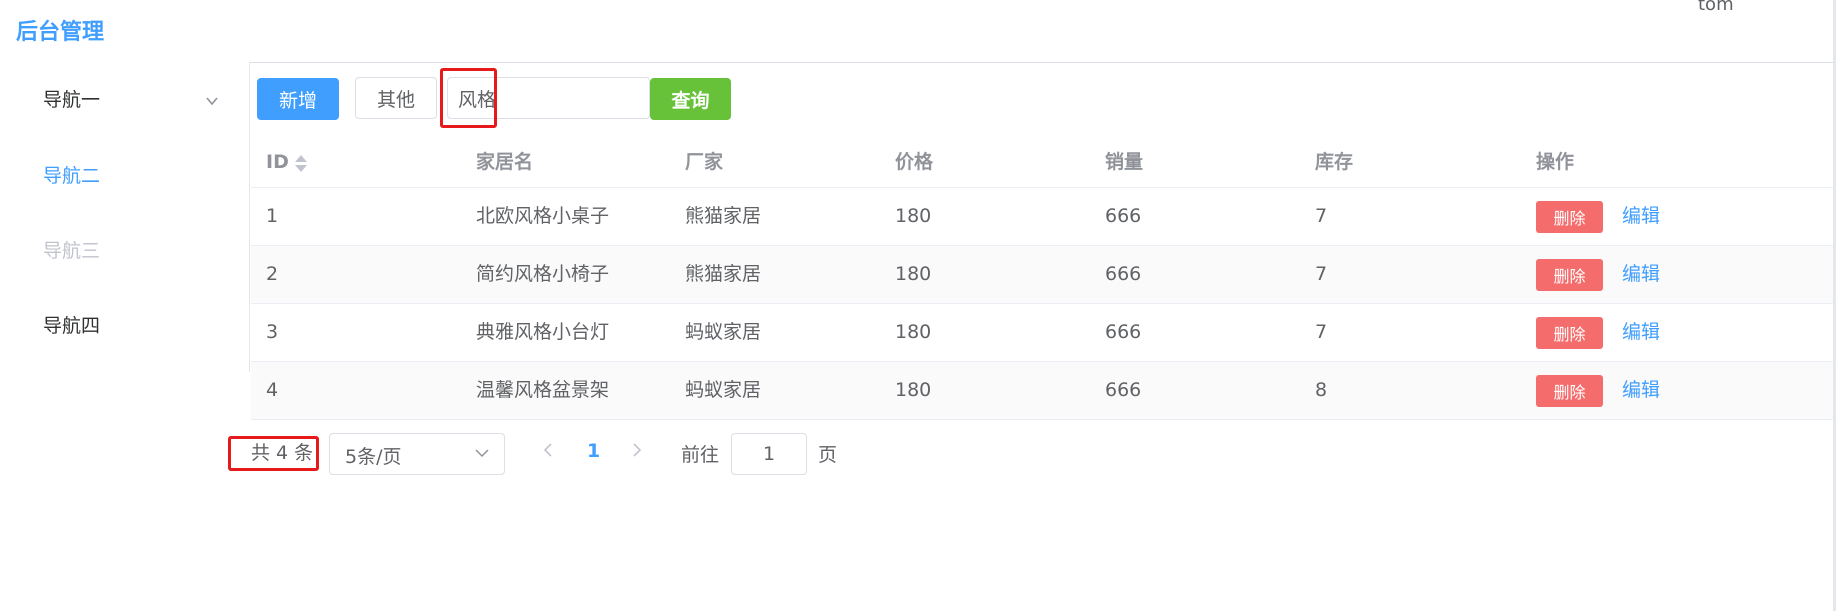  What do you see at coordinates (272, 390) in the screenshot?
I see `cell-id: 4` at bounding box center [272, 390].